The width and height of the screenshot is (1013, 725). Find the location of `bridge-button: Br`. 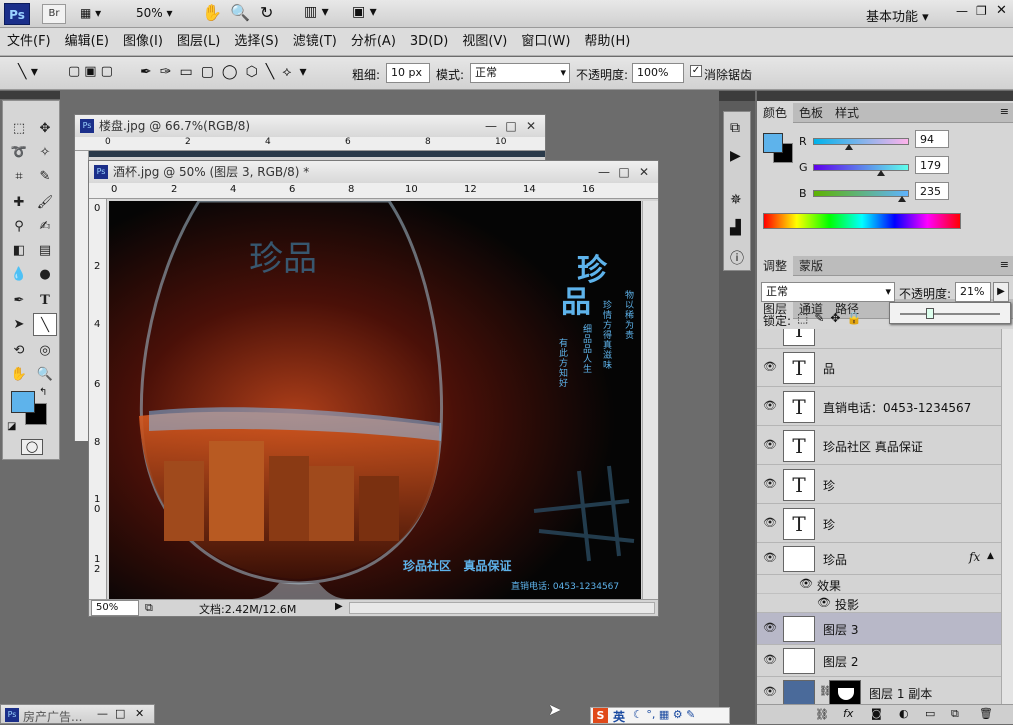

bridge-button: Br is located at coordinates (54, 14).